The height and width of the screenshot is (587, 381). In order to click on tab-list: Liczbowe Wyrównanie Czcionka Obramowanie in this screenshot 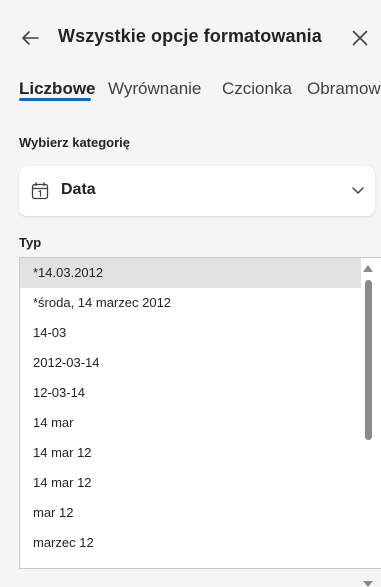, I will do `click(190, 91)`.